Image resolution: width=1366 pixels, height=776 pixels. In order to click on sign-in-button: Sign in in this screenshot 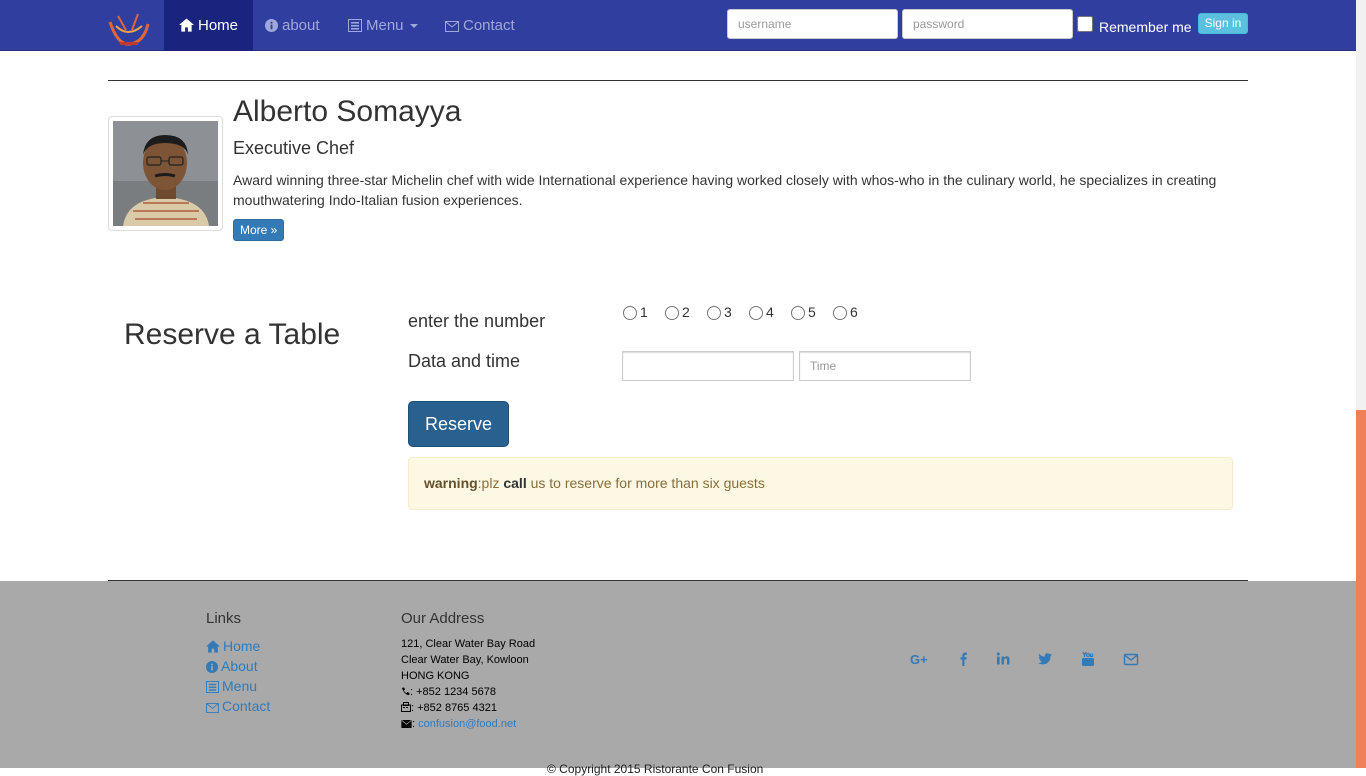, I will do `click(1223, 23)`.